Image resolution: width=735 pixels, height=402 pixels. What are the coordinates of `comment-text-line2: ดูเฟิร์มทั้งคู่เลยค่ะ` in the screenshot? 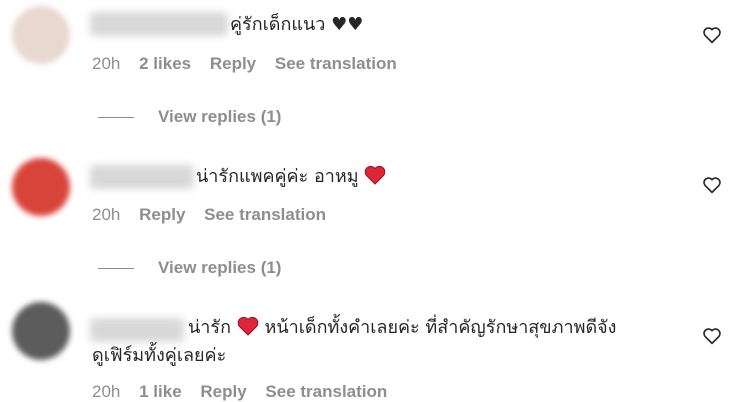 It's located at (159, 356).